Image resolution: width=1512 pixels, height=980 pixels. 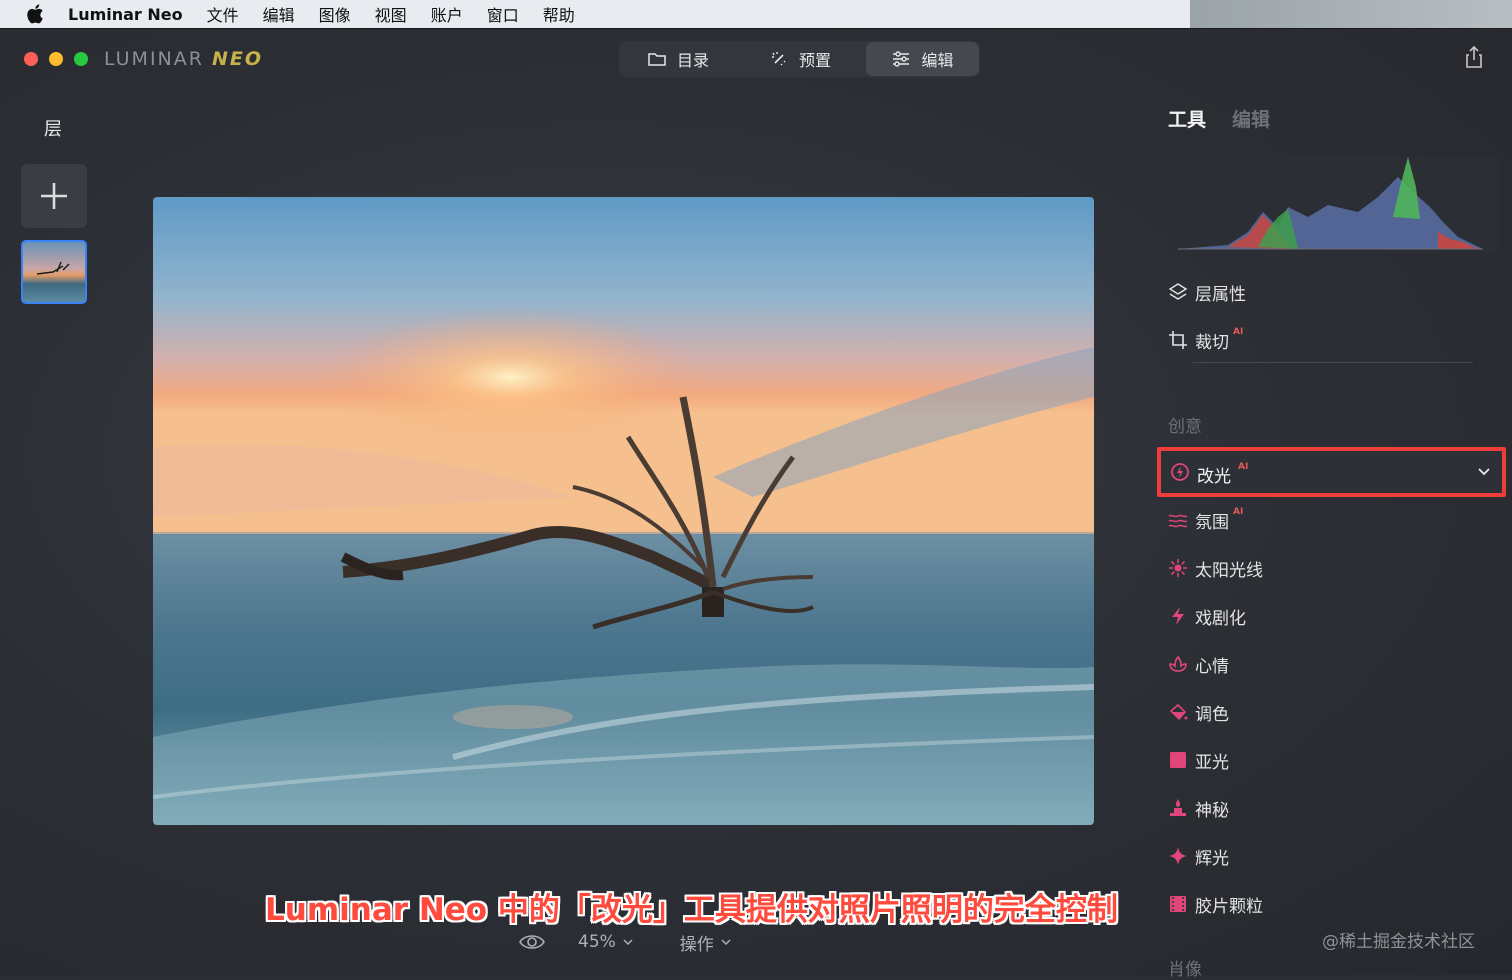 I want to click on tool-matte: 亚光, so click(x=1198, y=760).